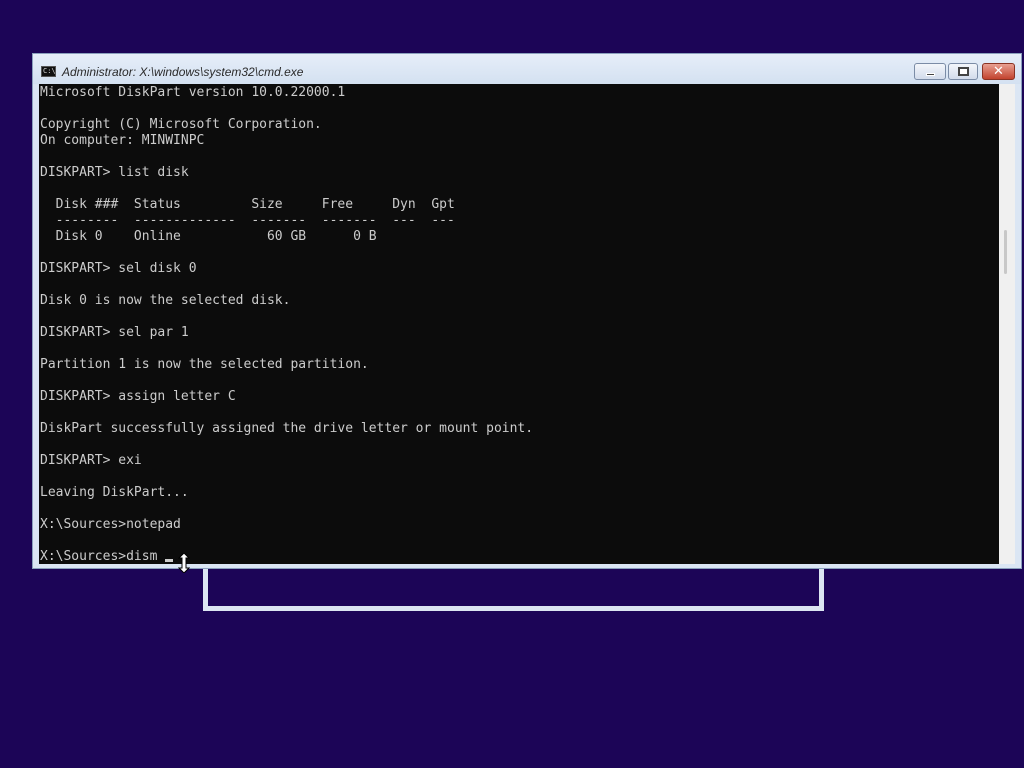 The image size is (1024, 768). What do you see at coordinates (184, 563) in the screenshot?
I see `resize-cursor-icon` at bounding box center [184, 563].